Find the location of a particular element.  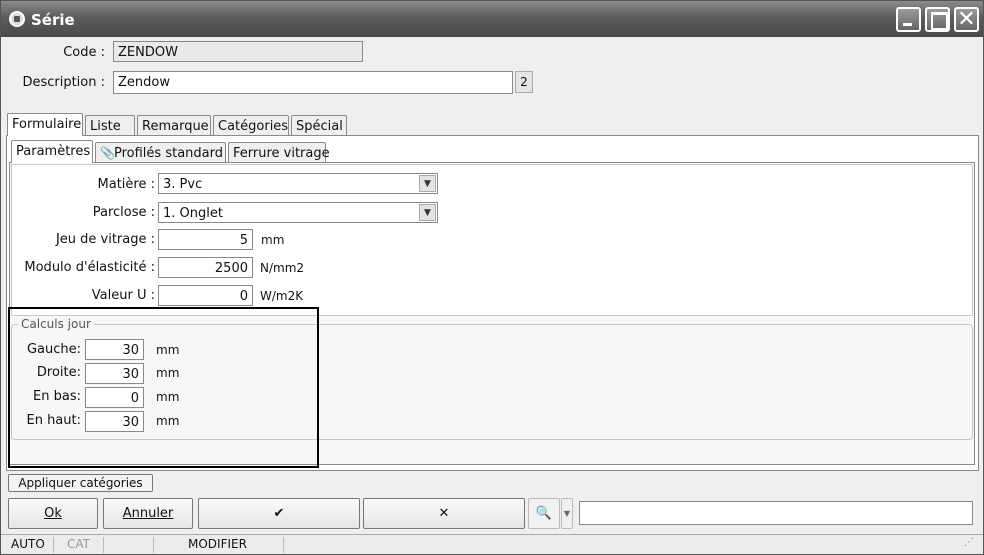

gauche-unit: mm is located at coordinates (168, 350).